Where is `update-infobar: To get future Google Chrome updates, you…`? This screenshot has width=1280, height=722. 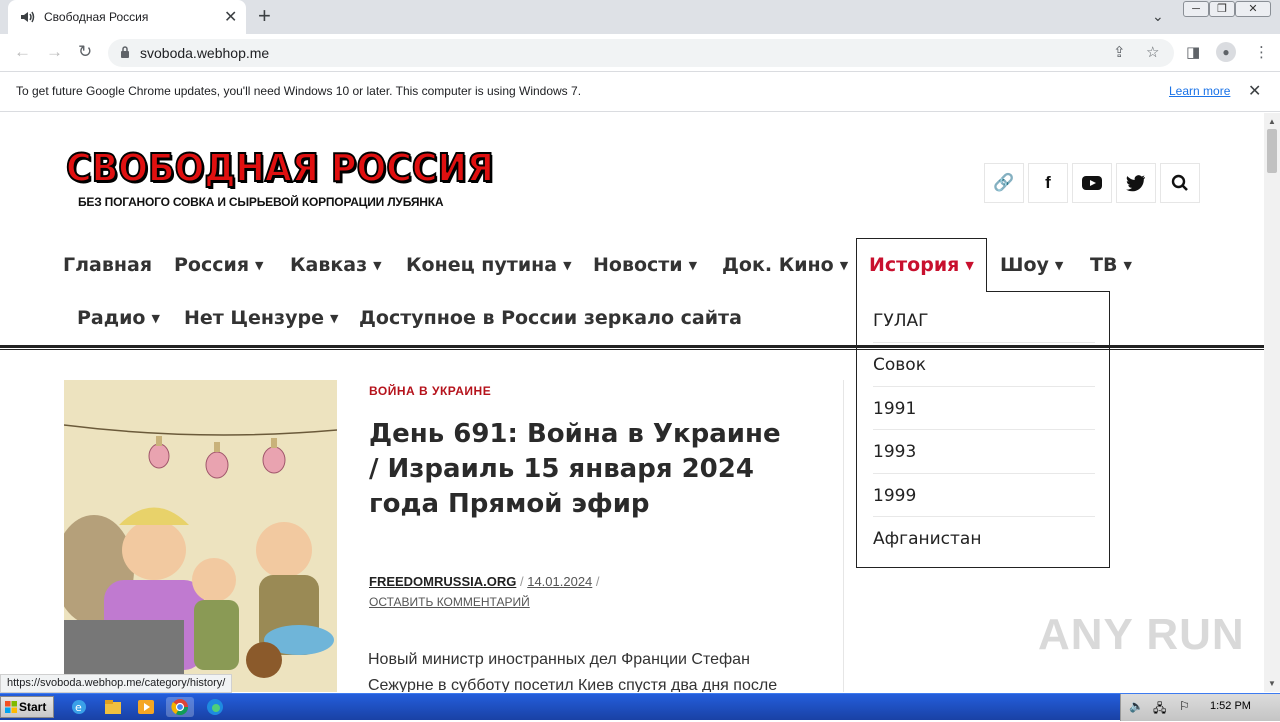 update-infobar: To get future Google Chrome updates, you… is located at coordinates (640, 92).